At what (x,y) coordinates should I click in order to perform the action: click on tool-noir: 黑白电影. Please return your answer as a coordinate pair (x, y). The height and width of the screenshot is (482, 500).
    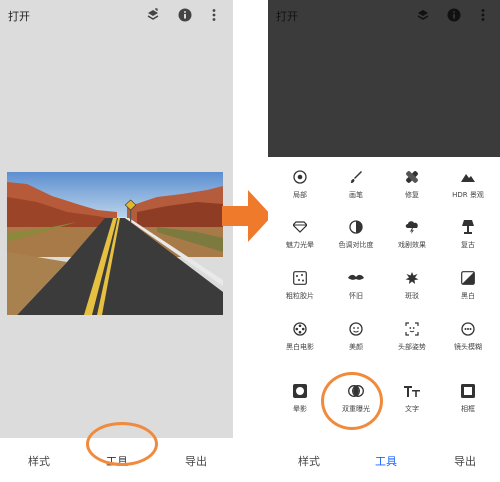
    Looking at the image, I should click on (300, 338).